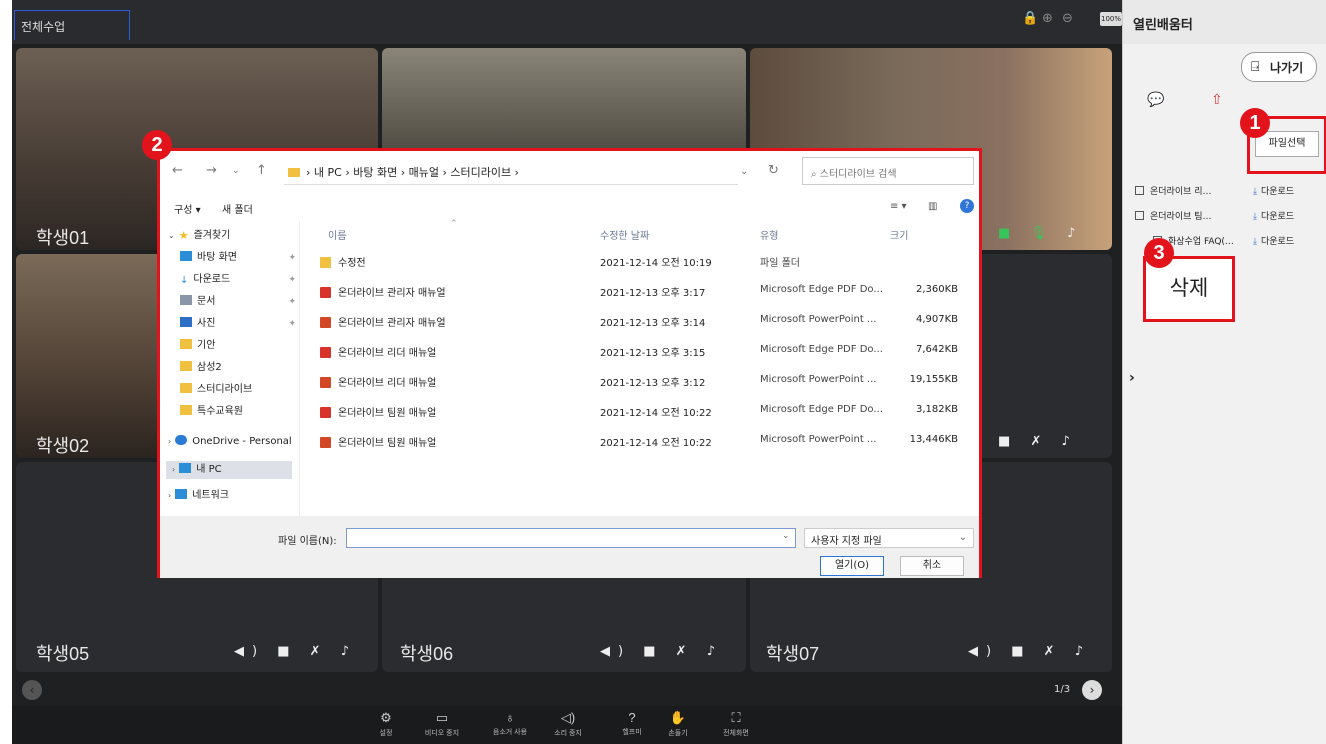 The width and height of the screenshot is (1326, 744). I want to click on chat-icon: 💬, so click(1155, 100).